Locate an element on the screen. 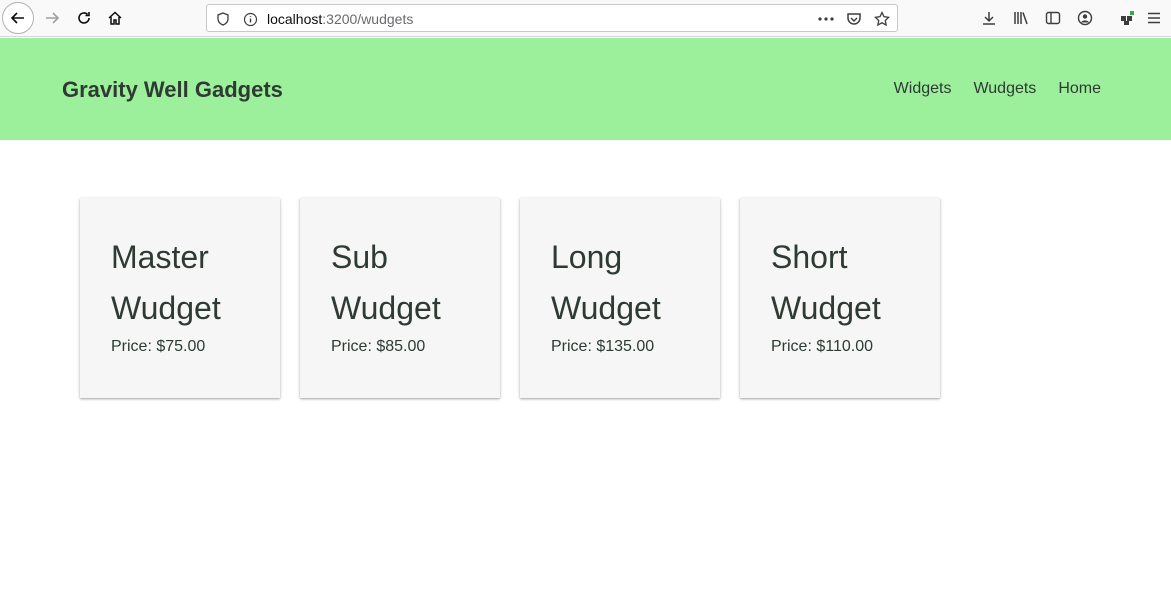 This screenshot has height=592, width=1171. shield-icon is located at coordinates (223, 19).